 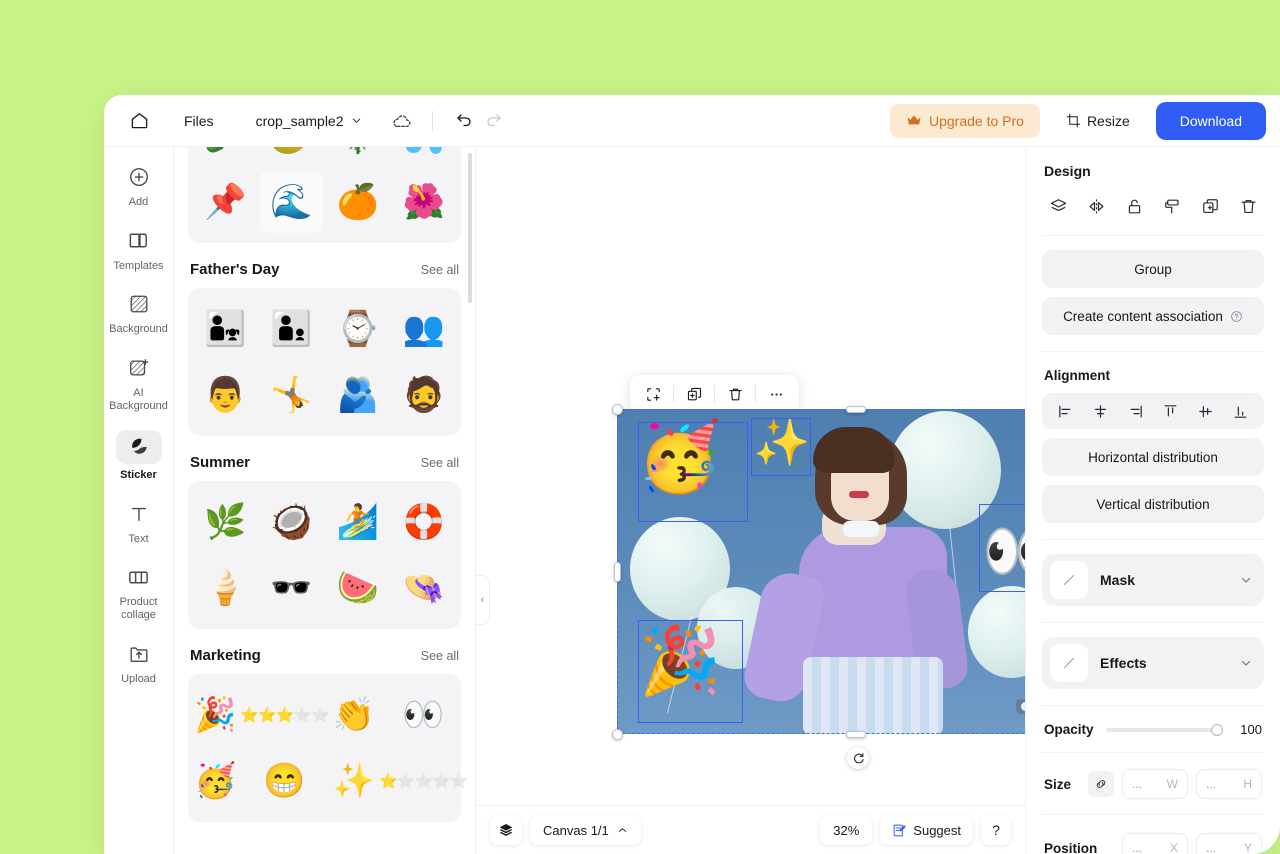 What do you see at coordinates (996, 830) in the screenshot?
I see `help-button: ?` at bounding box center [996, 830].